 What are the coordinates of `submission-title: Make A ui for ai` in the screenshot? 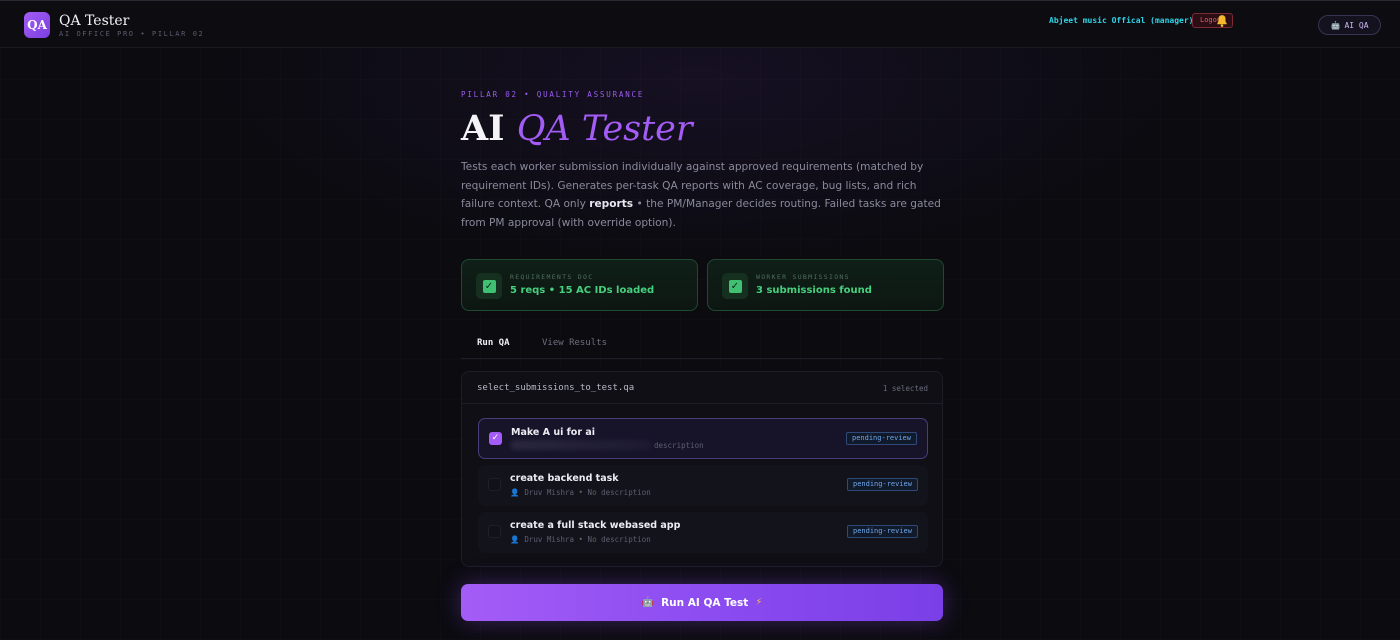 It's located at (553, 432).